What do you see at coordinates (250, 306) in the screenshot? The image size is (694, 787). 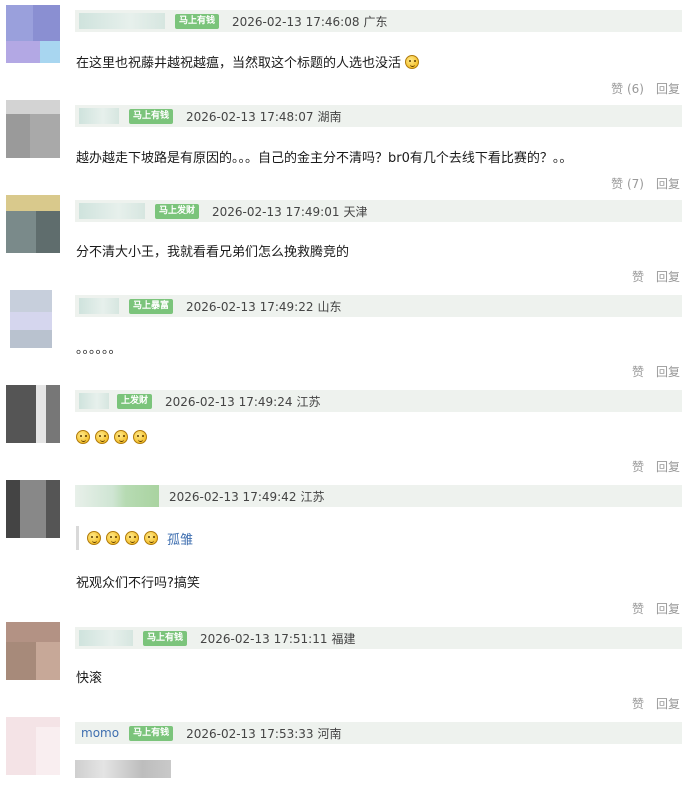 I see `timestamp: 2026-02-13 17:49:22` at bounding box center [250, 306].